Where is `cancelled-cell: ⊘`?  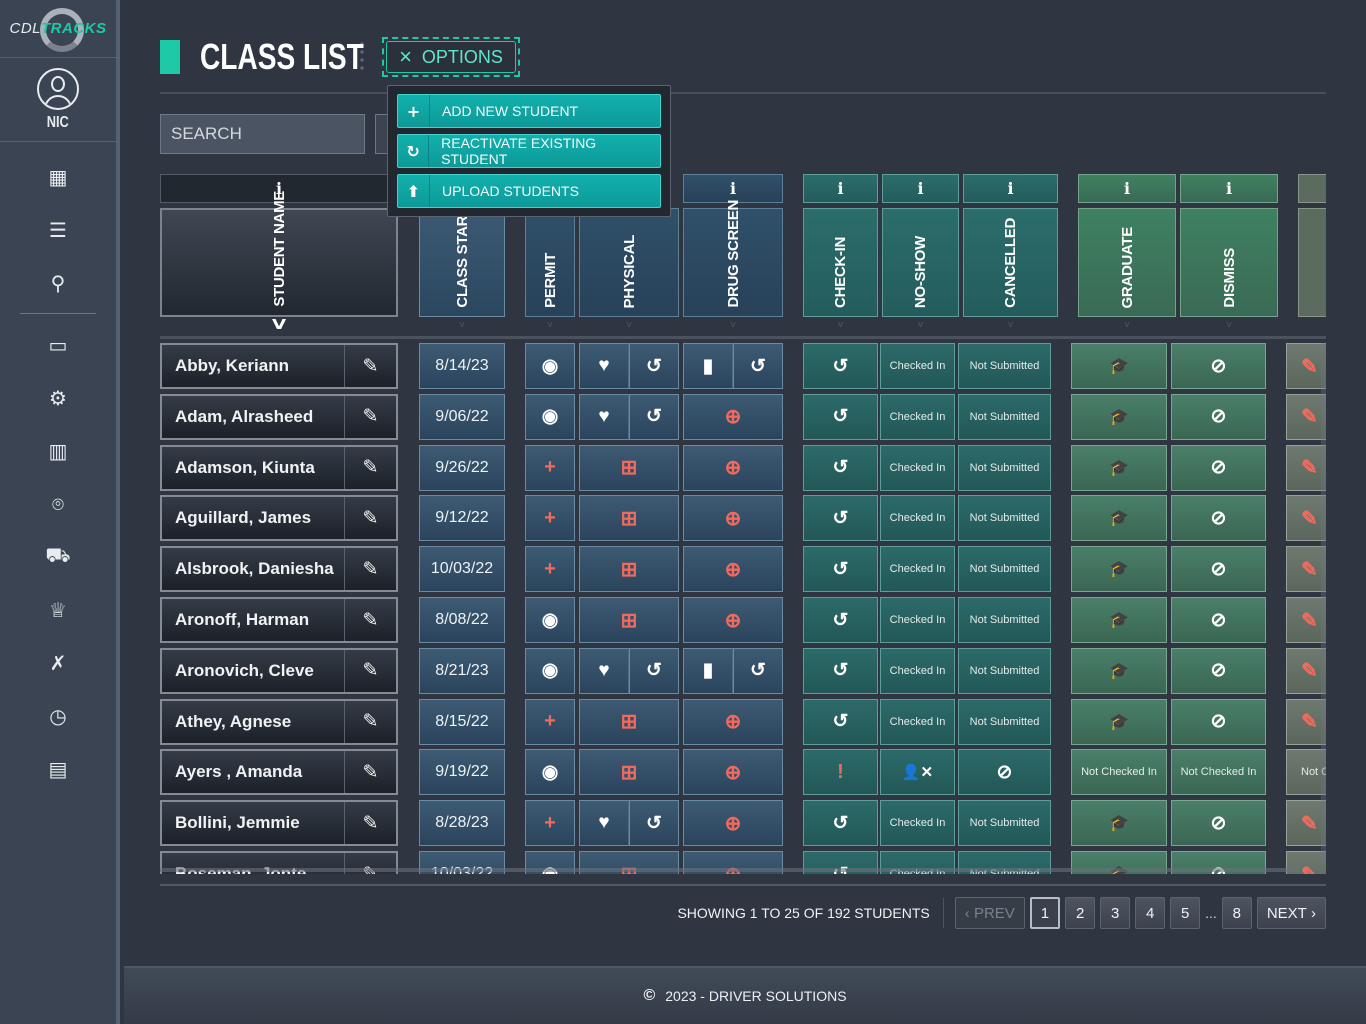 cancelled-cell: ⊘ is located at coordinates (1004, 772).